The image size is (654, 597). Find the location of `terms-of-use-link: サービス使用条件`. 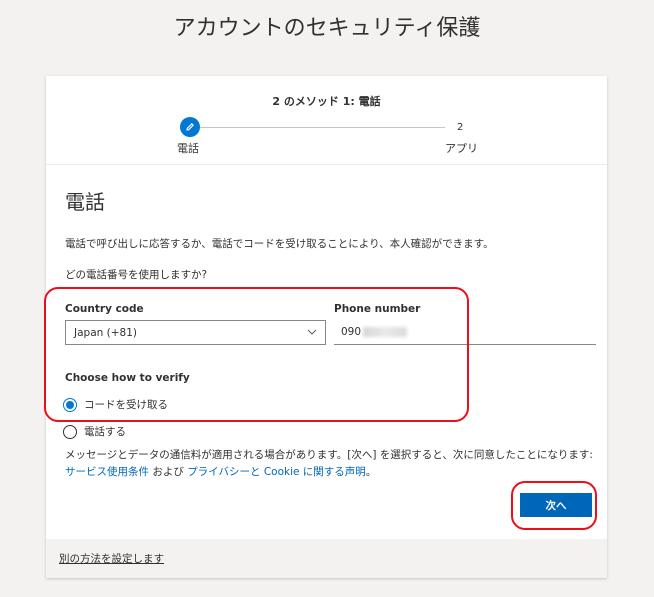

terms-of-use-link: サービス使用条件 is located at coordinates (107, 472).